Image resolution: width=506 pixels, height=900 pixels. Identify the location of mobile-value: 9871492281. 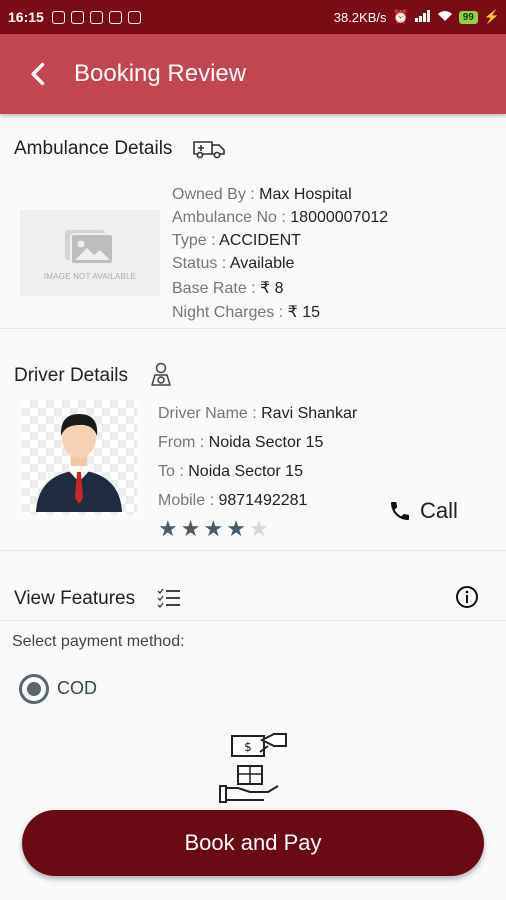
(263, 500).